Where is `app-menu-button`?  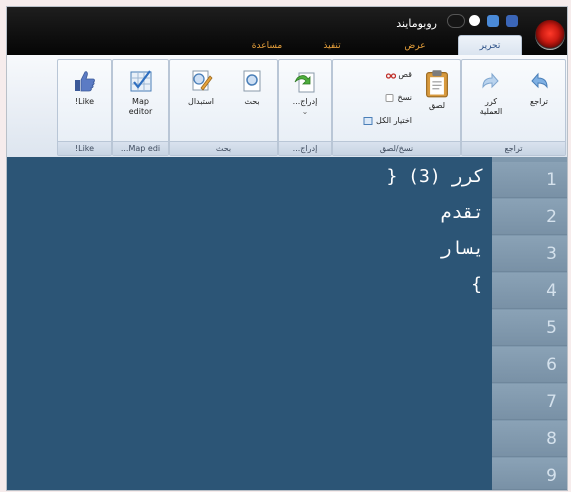
app-menu-button is located at coordinates (550, 35).